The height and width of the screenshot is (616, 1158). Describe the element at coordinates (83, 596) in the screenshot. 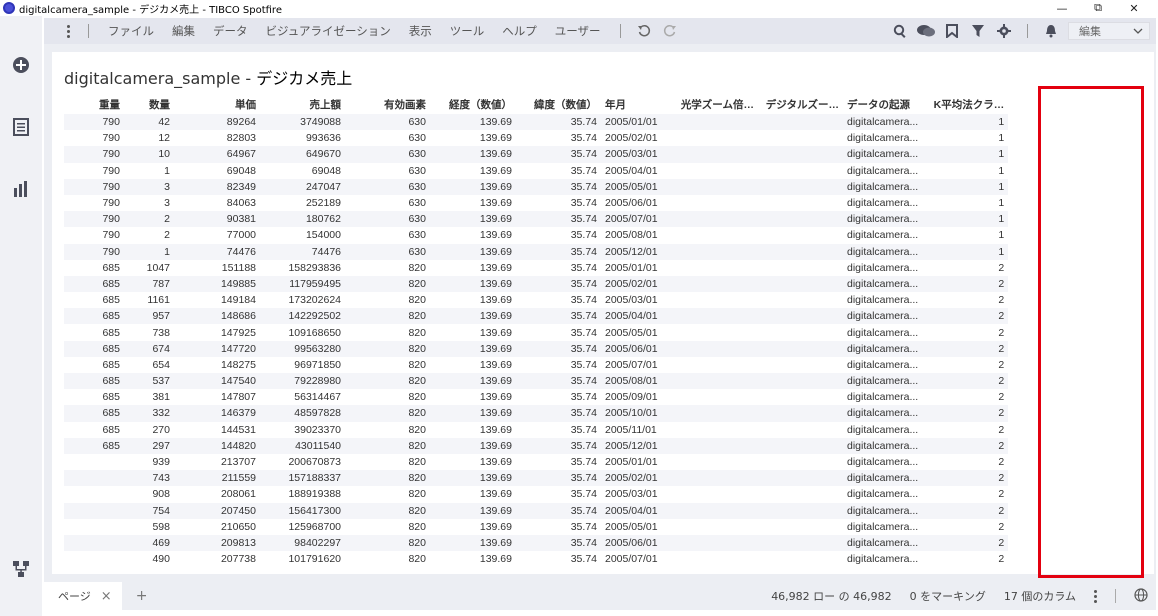

I see `page-tab: ページ ×` at that location.